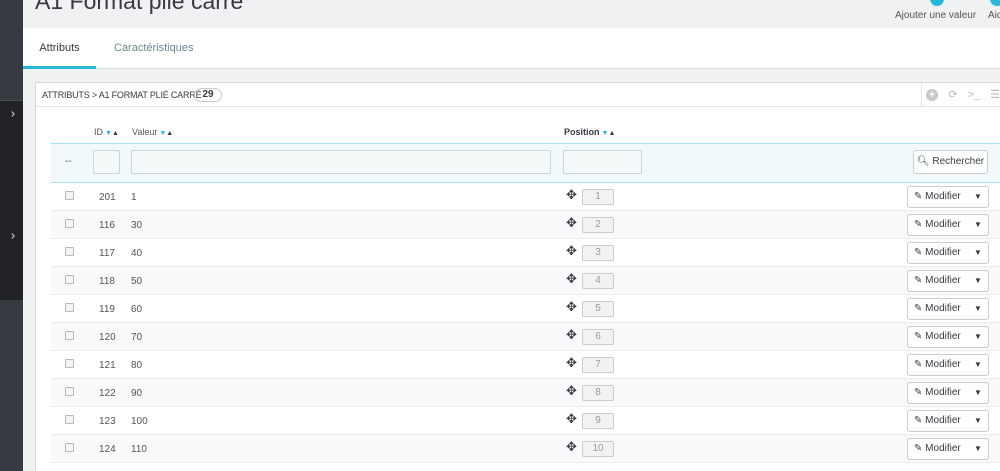 Image resolution: width=1000 pixels, height=471 pixels. I want to click on row-id: 122, so click(107, 393).